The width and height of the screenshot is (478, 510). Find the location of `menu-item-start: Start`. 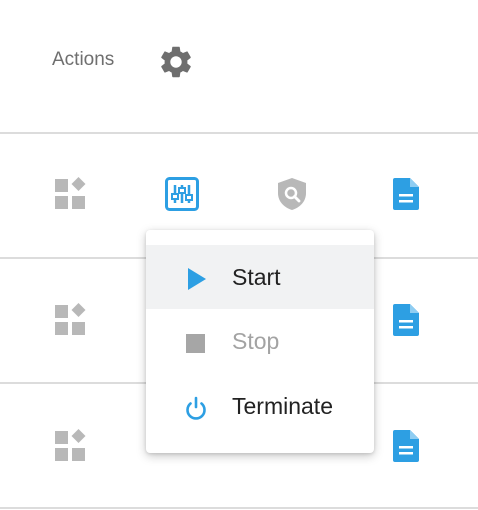

menu-item-start: Start is located at coordinates (260, 277).